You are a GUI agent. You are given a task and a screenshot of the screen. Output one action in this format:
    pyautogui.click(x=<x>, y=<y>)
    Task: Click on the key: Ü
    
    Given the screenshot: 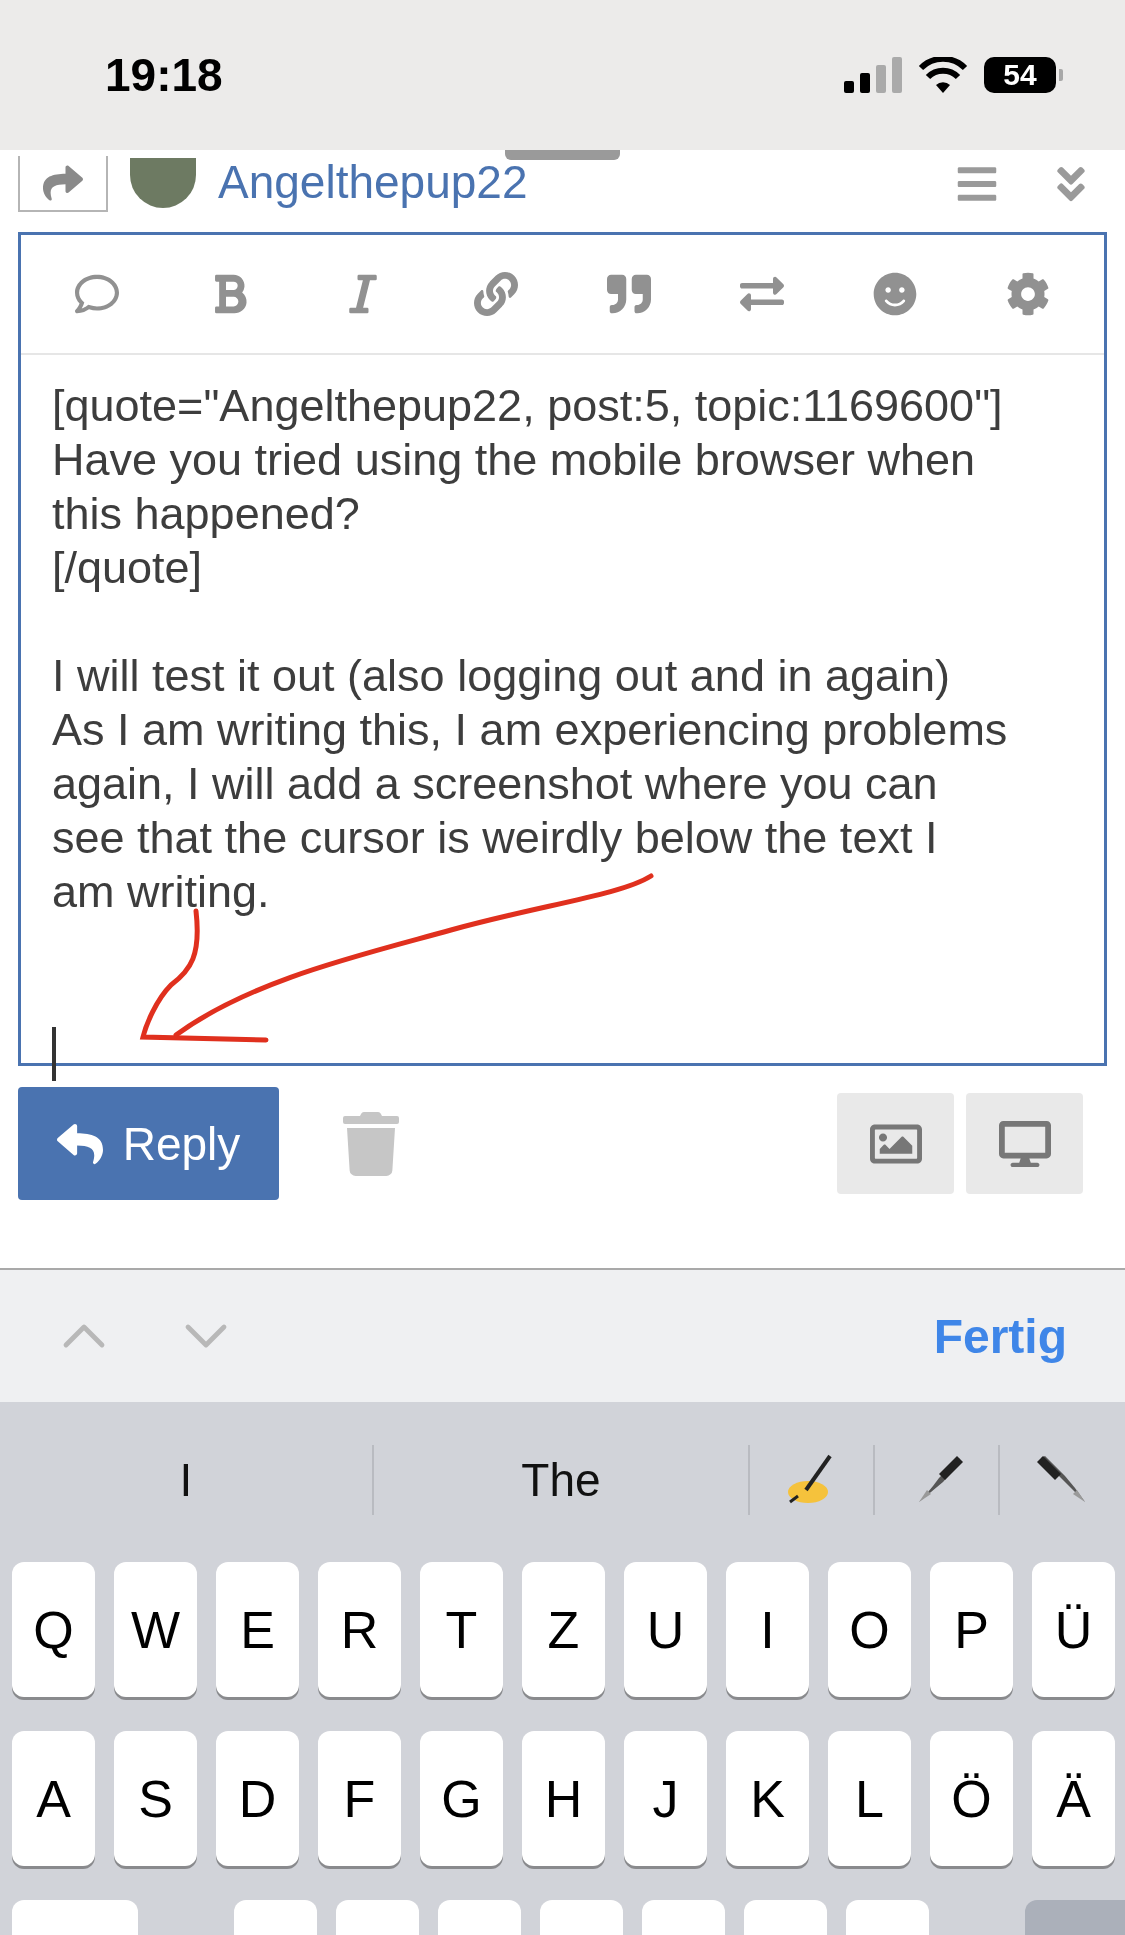 What is the action you would take?
    pyautogui.click(x=1073, y=1629)
    